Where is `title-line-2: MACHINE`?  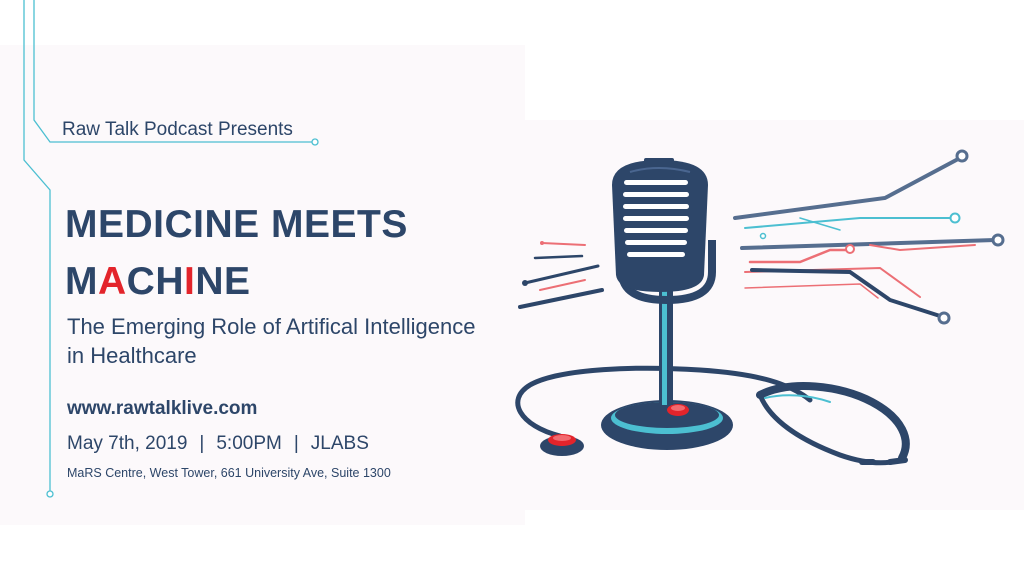 title-line-2: MACHINE is located at coordinates (158, 282).